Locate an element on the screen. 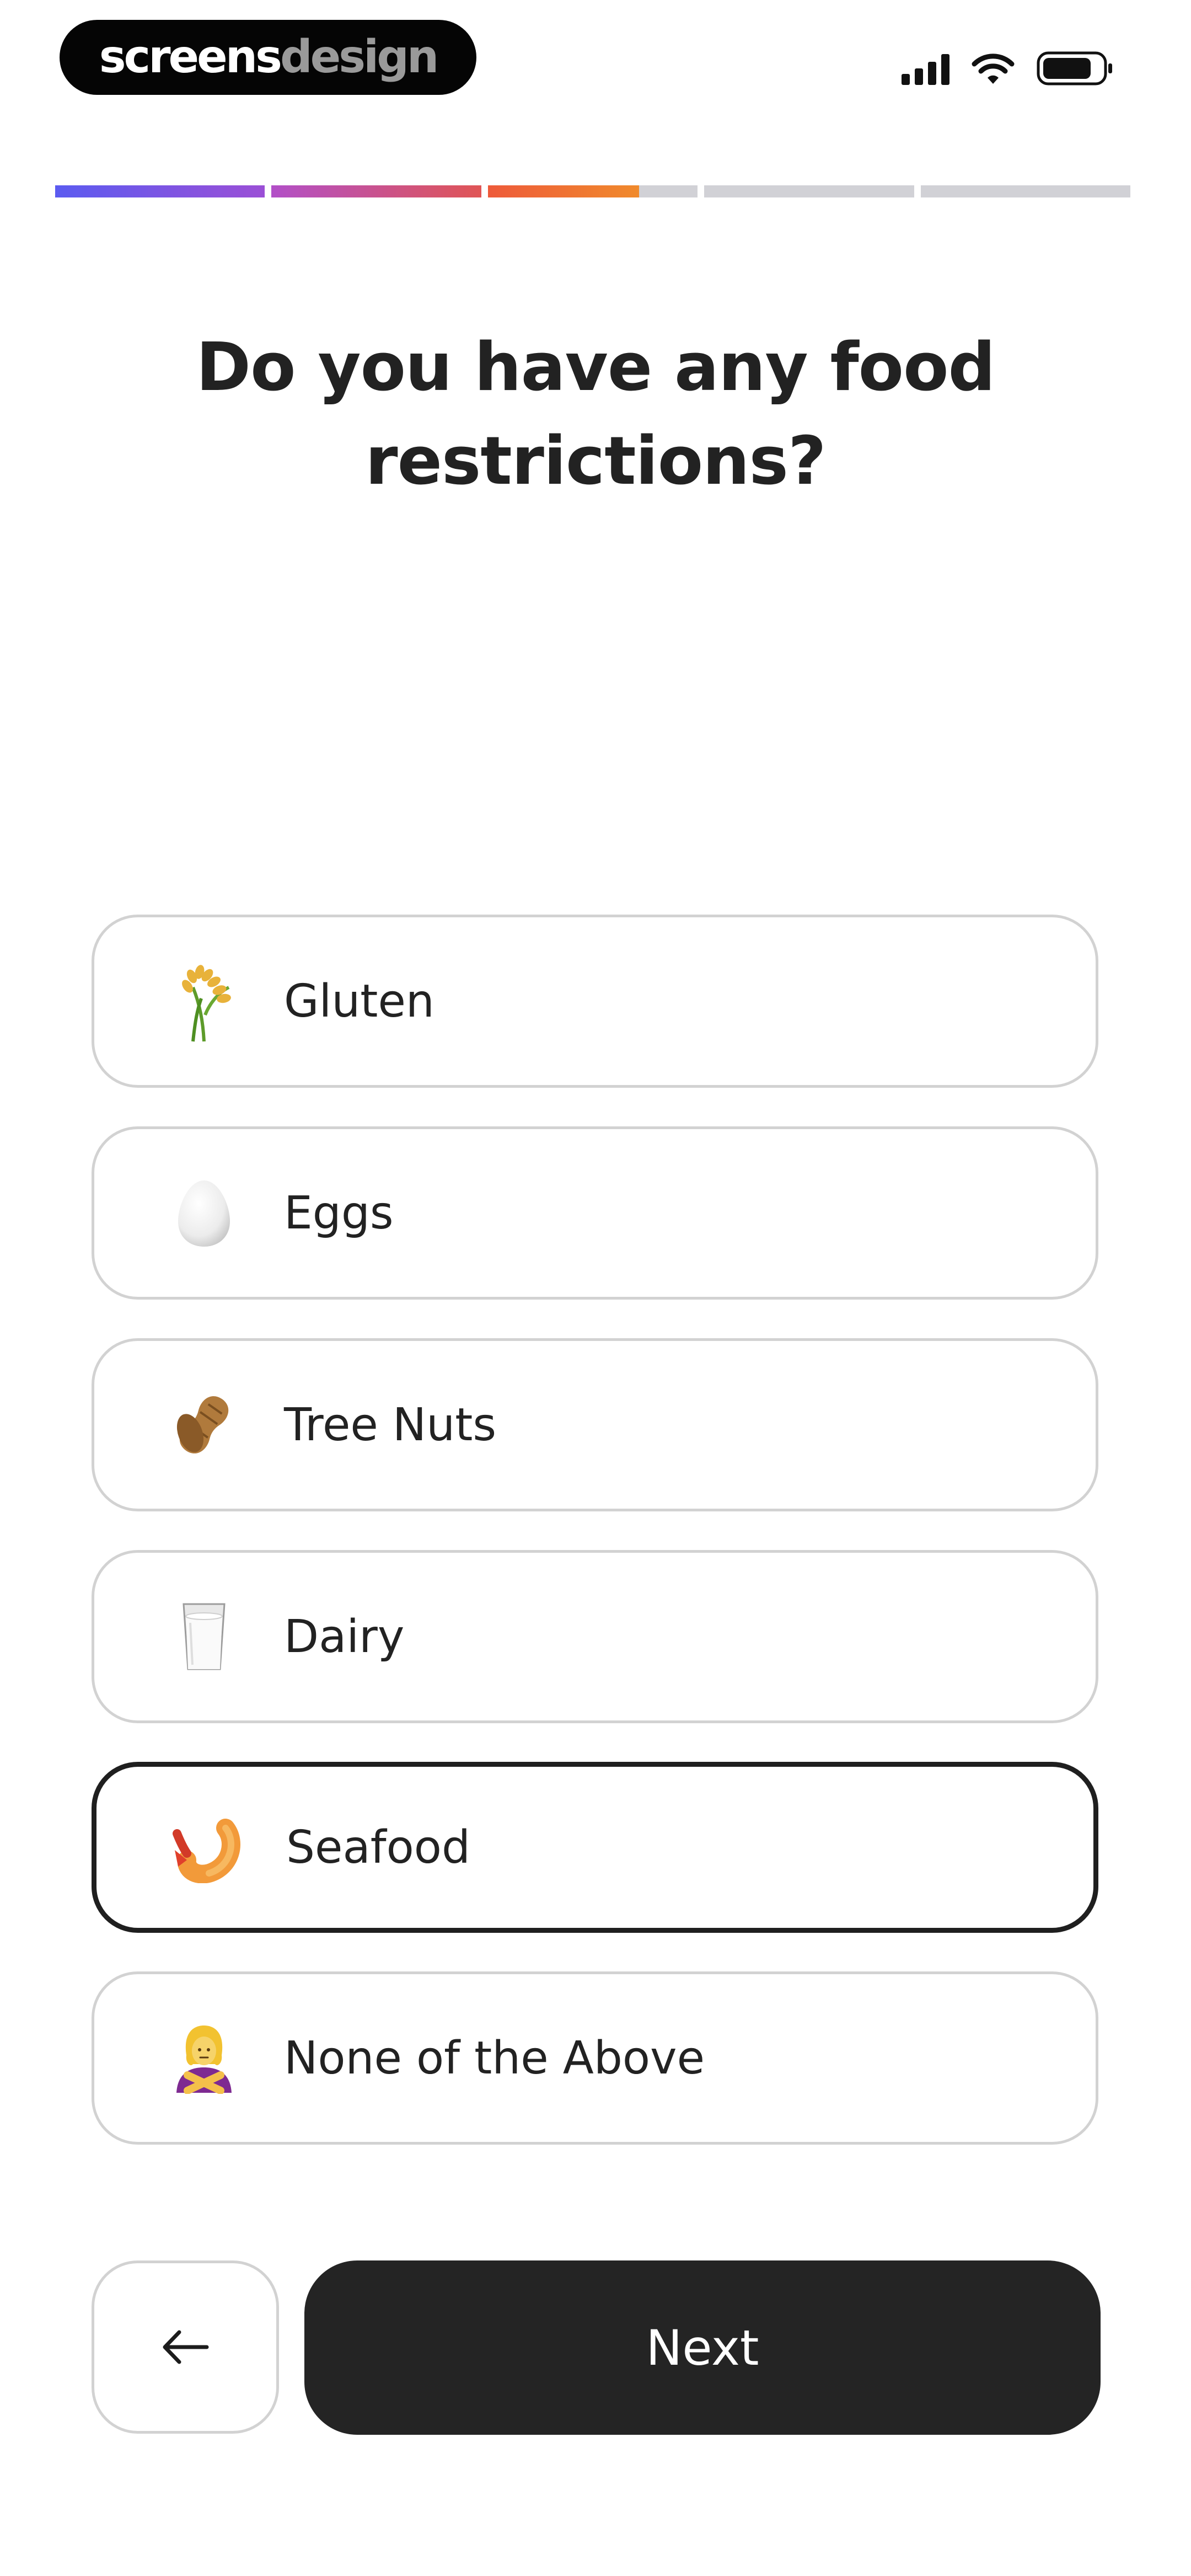 This screenshot has height=2576, width=1191. option-dairy: Dairy is located at coordinates (595, 1636).